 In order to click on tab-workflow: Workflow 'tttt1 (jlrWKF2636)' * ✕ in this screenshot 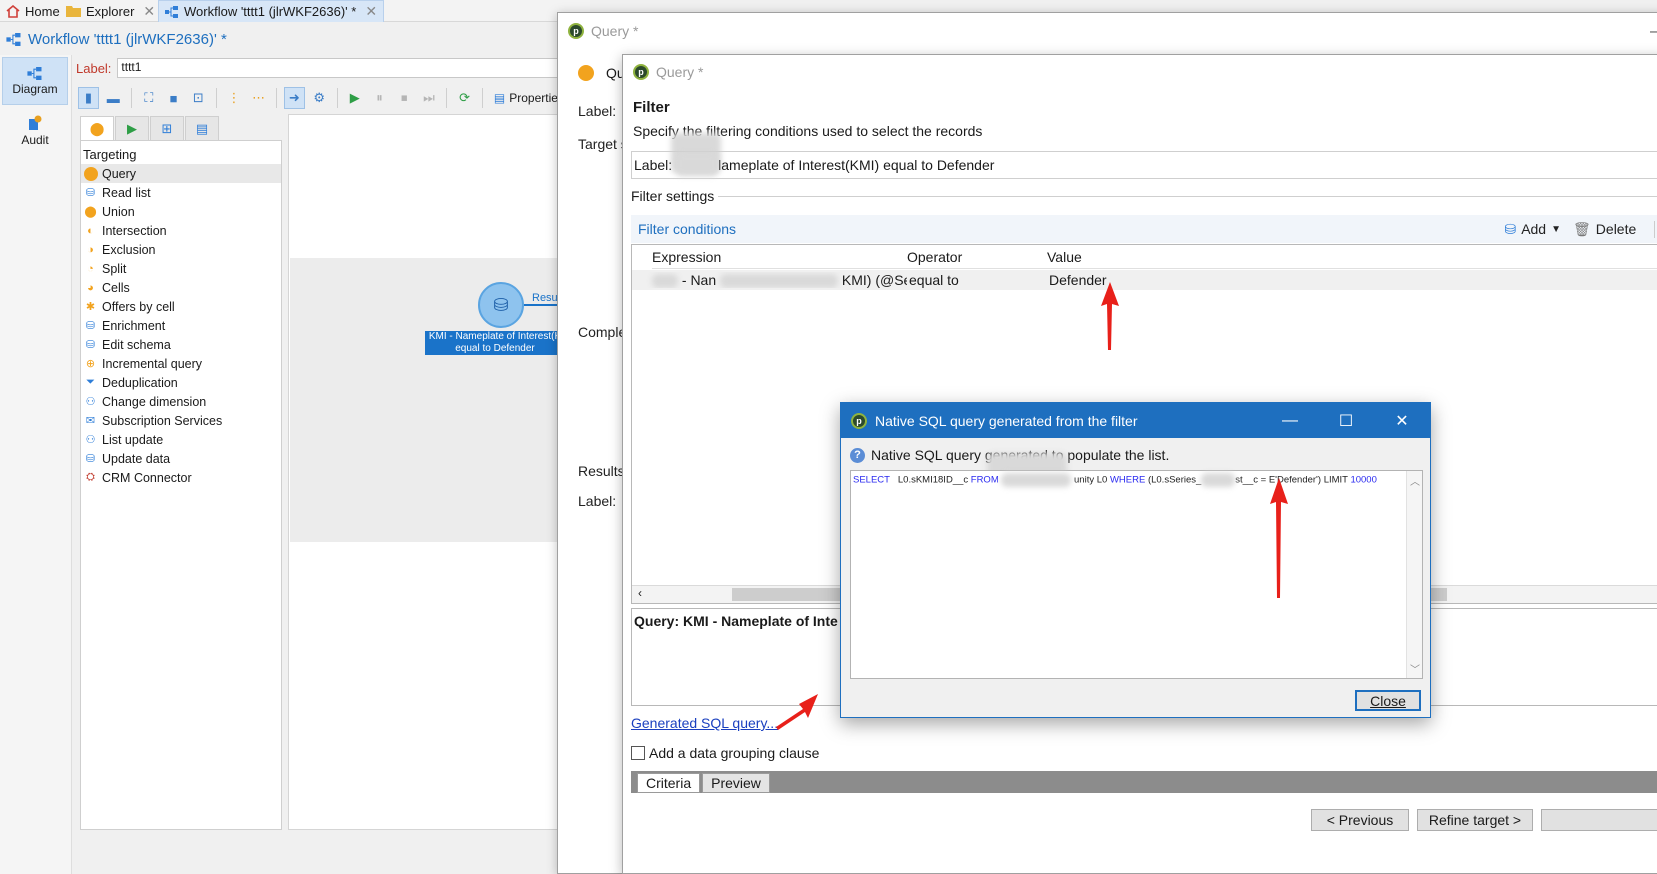, I will do `click(271, 11)`.